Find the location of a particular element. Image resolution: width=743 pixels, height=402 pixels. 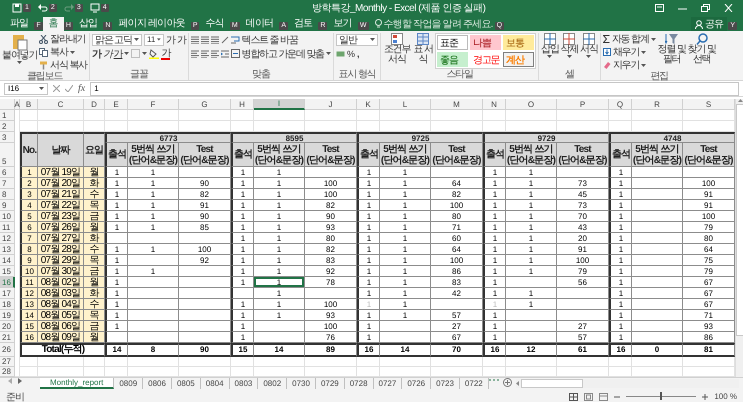

conditional-format-icon is located at coordinates (396, 39).